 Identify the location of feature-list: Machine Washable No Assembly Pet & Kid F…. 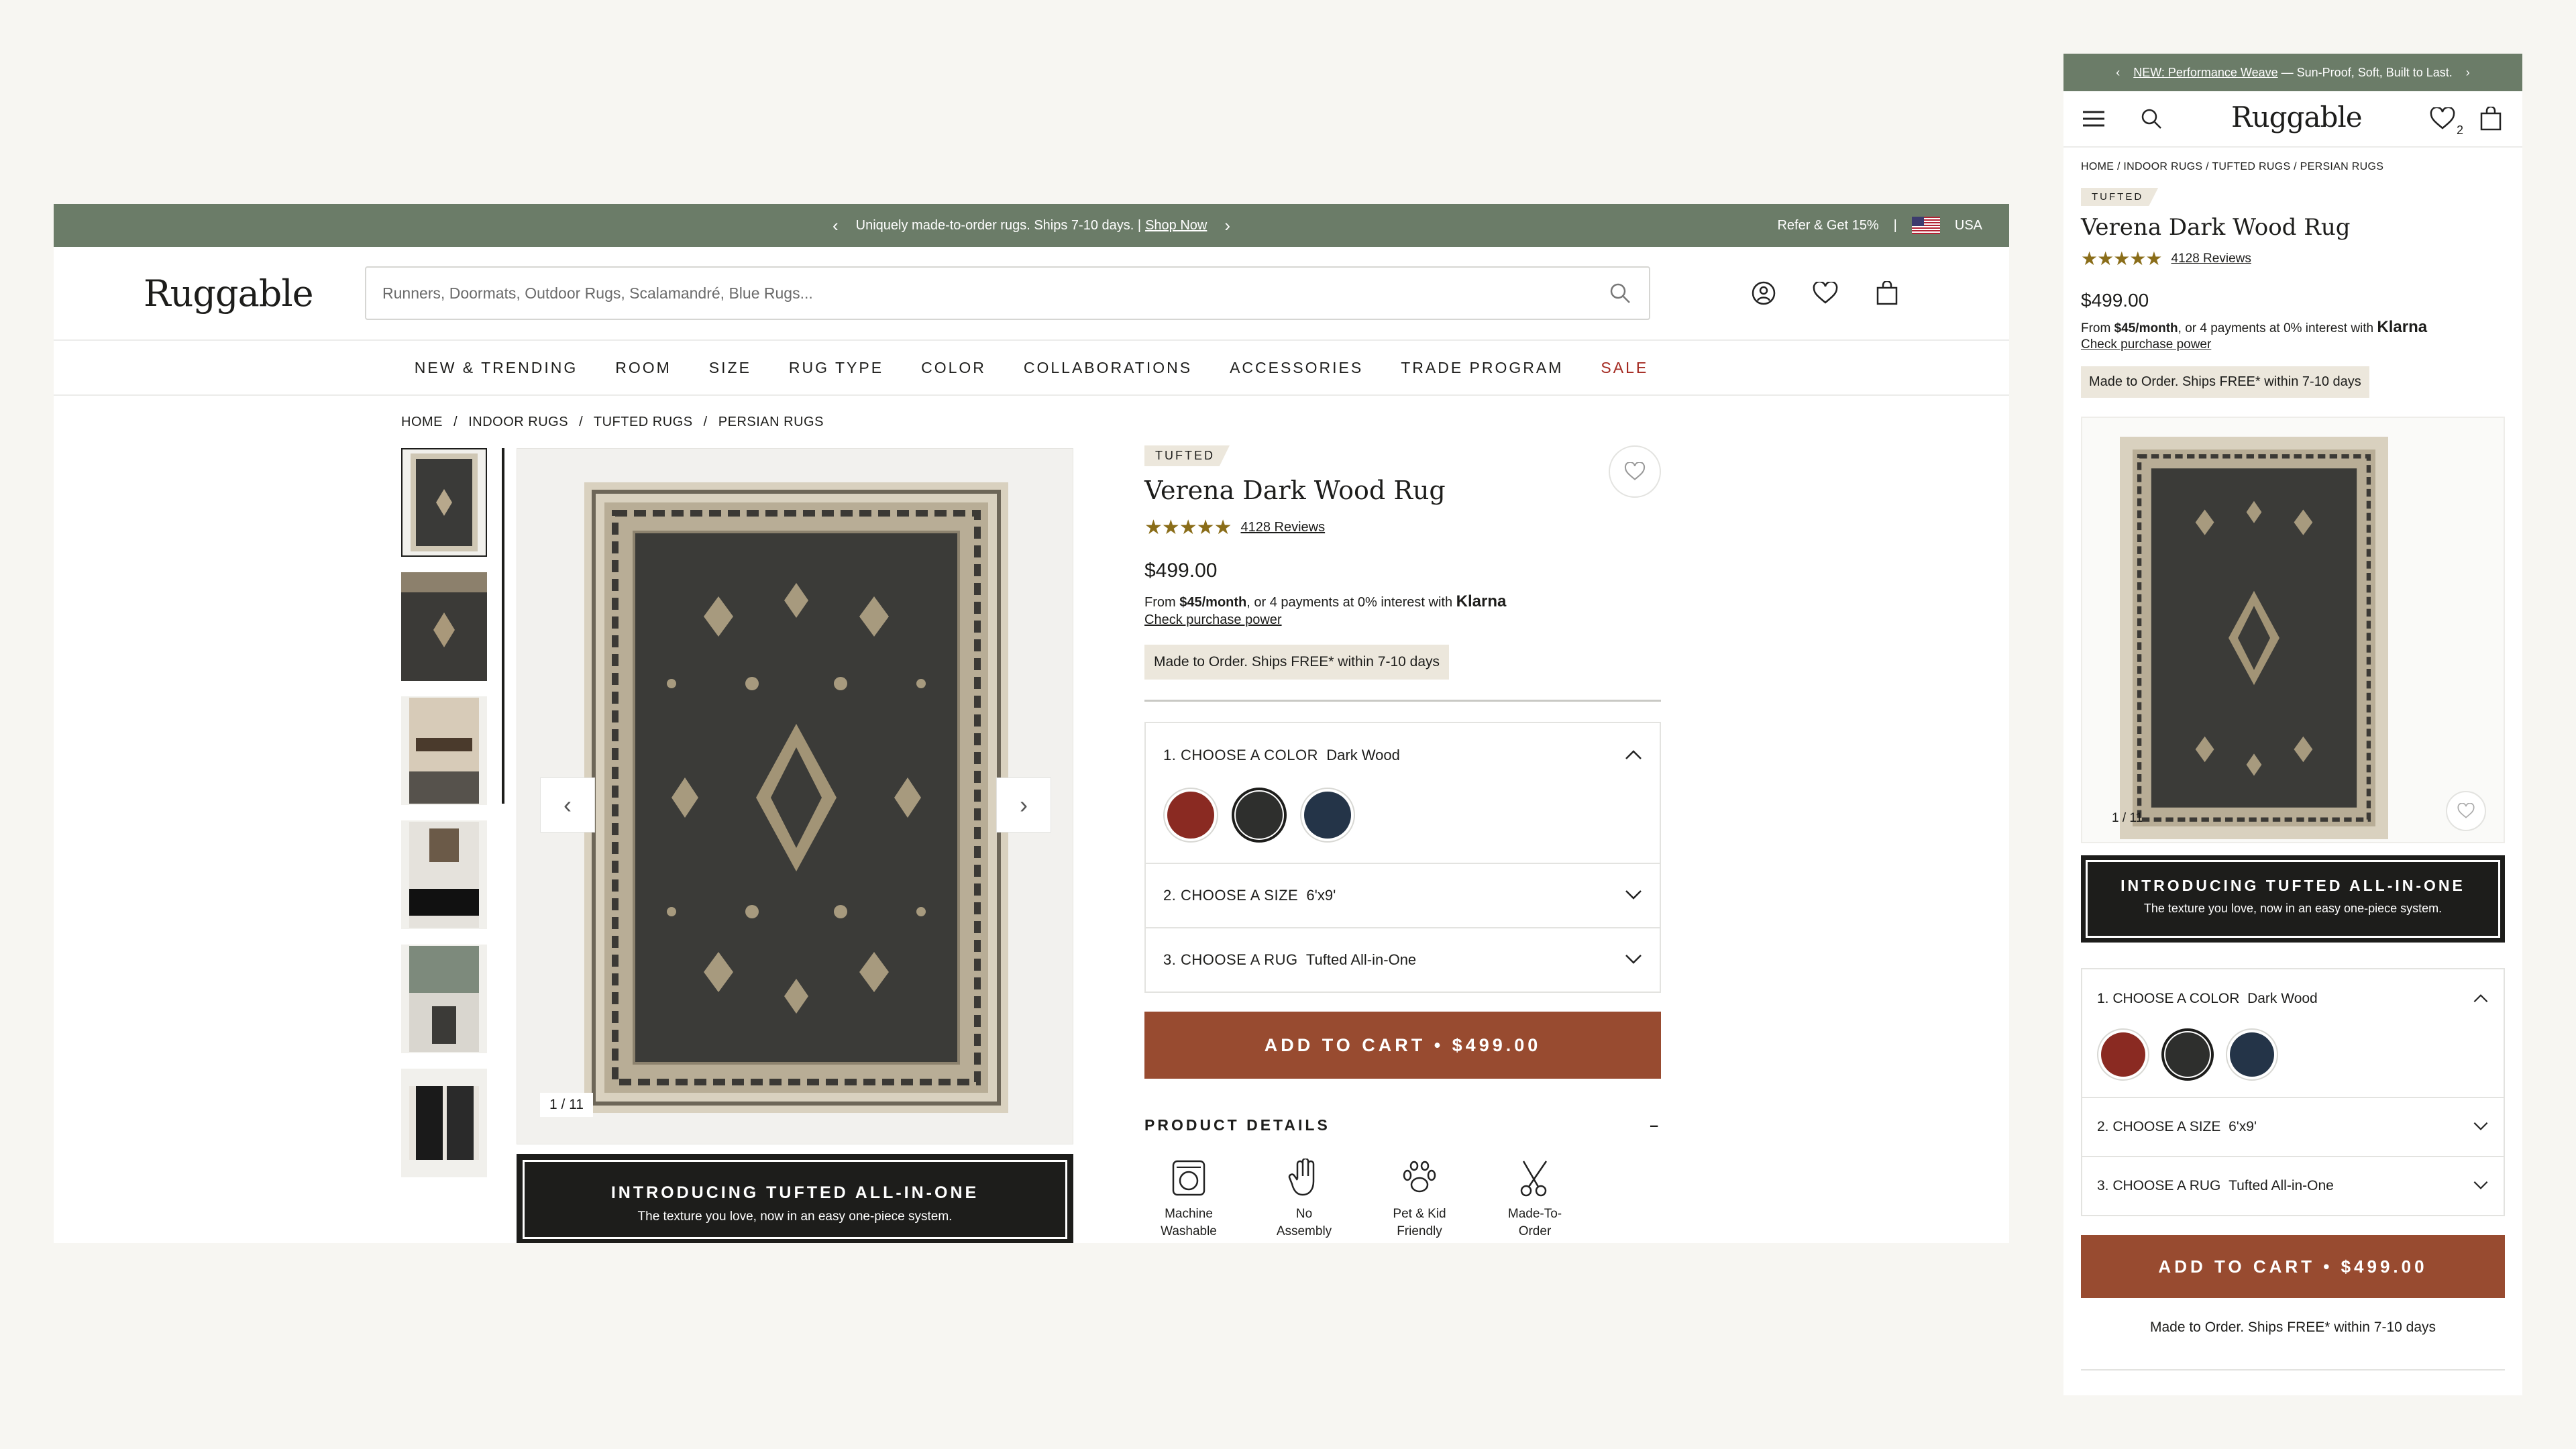
(1402, 1198).